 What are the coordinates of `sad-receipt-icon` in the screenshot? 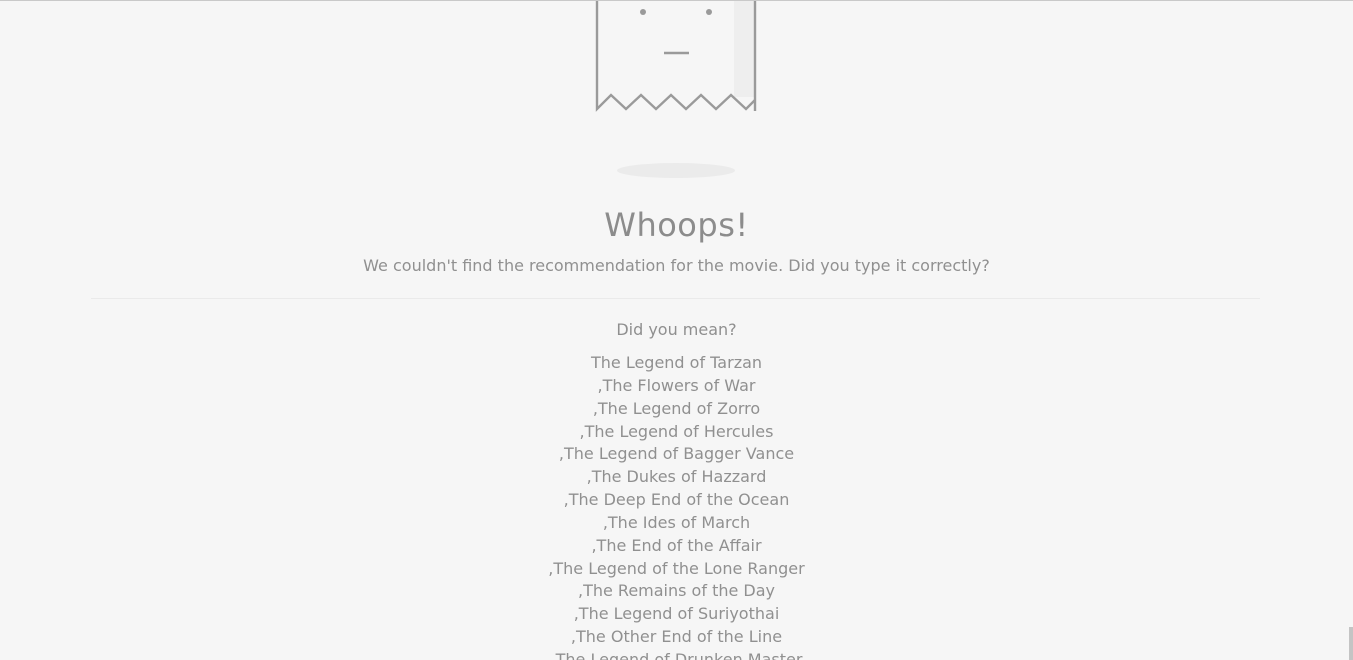 It's located at (676, 56).